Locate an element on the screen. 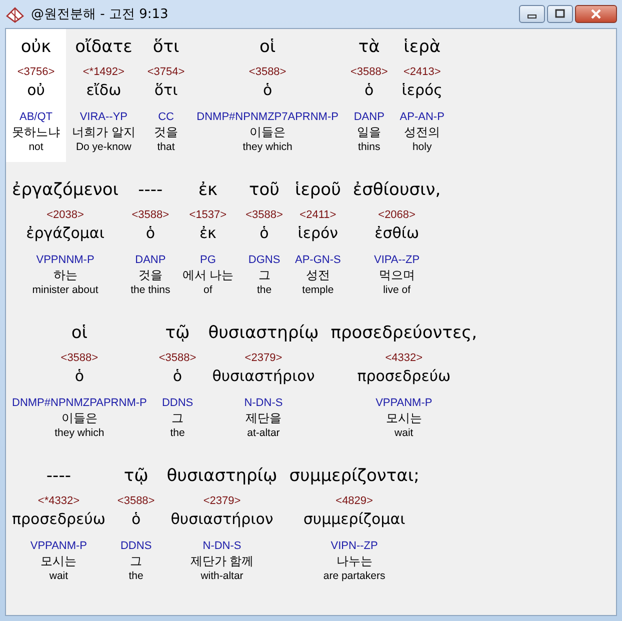 This screenshot has height=621, width=622. word-column: ---- <*4332> προσεδρεύω VPPANM-P 모시는 wait is located at coordinates (59, 524).